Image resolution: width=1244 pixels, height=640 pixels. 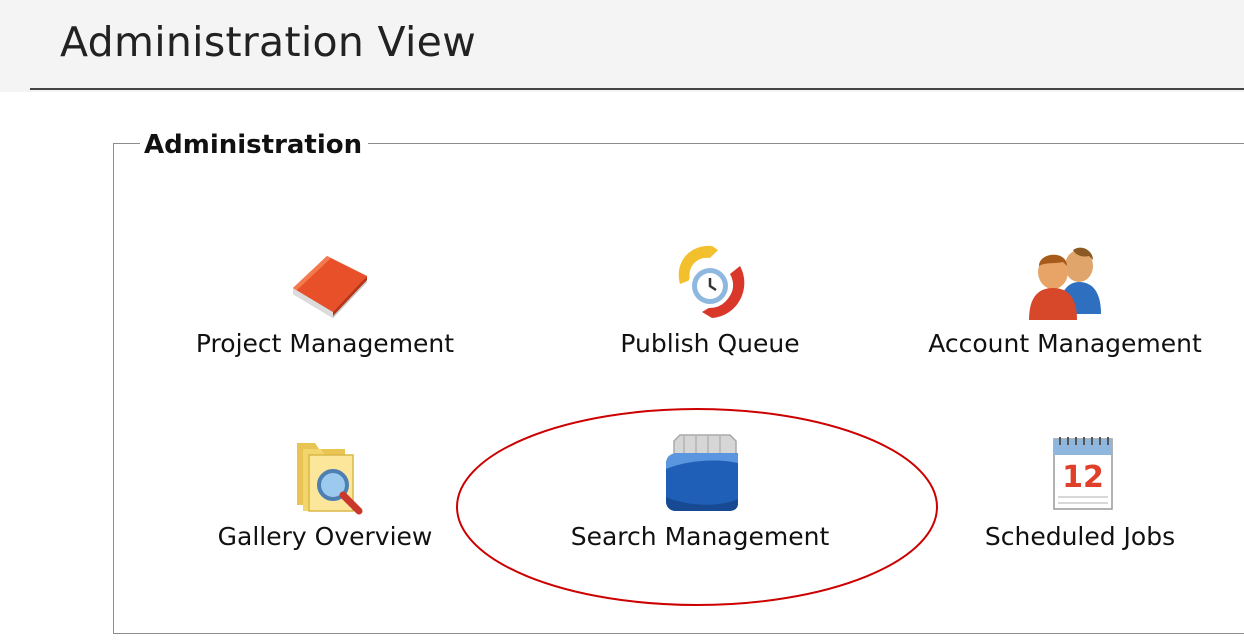 I want to click on search-management-link: Search Management, so click(x=700, y=488).